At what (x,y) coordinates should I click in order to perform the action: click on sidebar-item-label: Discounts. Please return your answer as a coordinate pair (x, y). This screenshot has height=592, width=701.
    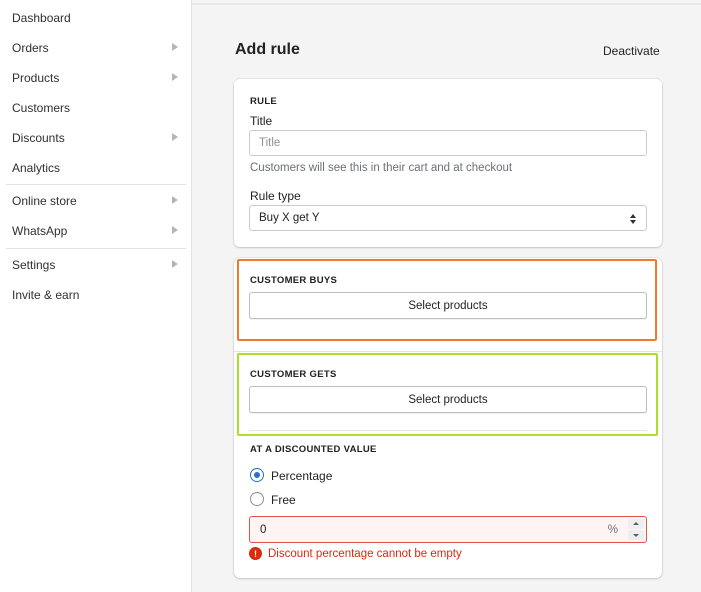
    Looking at the image, I should click on (38, 138).